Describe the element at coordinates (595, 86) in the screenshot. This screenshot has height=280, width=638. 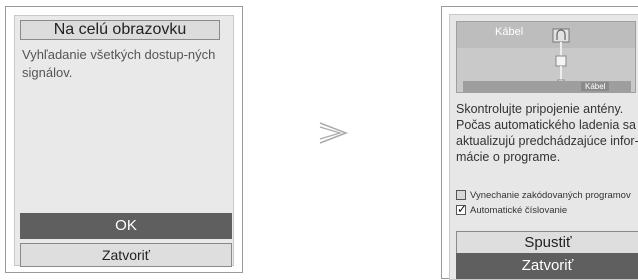
I see `cable-label-bottom: Kábel` at that location.